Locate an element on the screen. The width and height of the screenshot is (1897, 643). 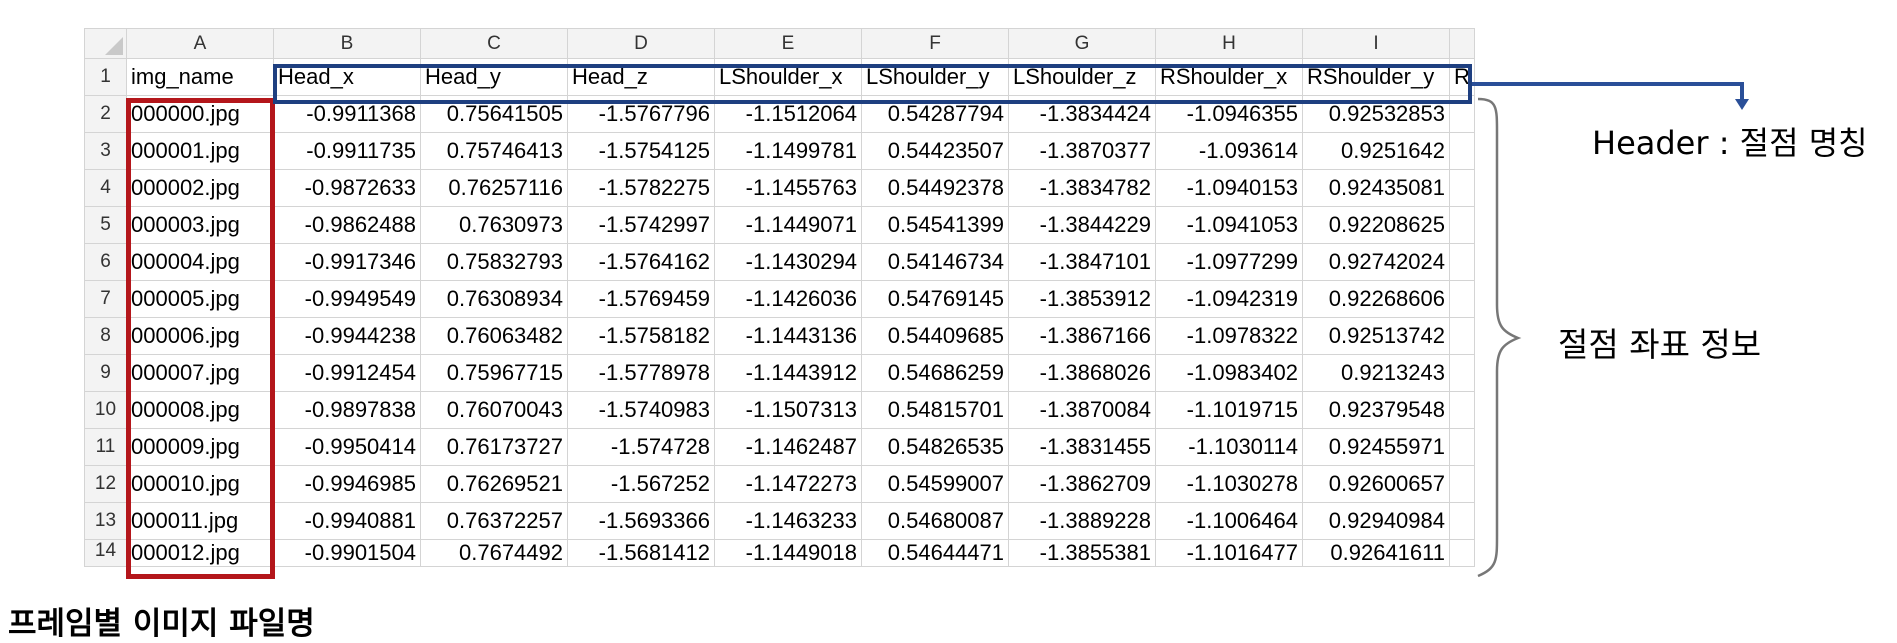
header-callout-arrowhead is located at coordinates (1742, 104).